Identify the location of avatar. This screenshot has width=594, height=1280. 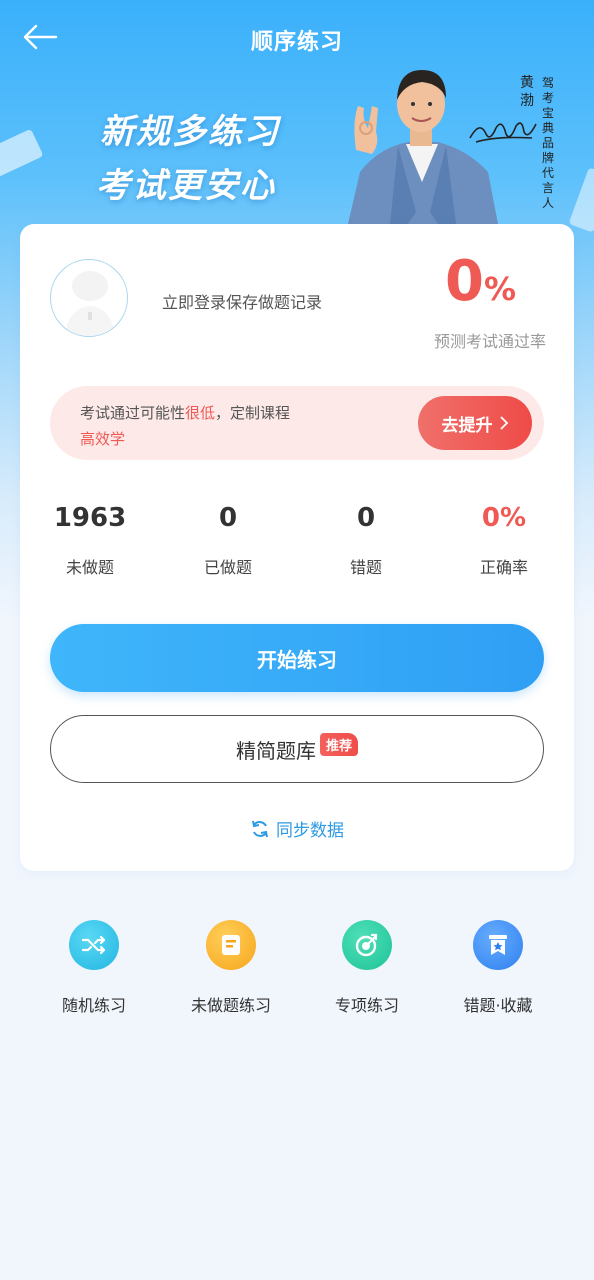
(89, 298).